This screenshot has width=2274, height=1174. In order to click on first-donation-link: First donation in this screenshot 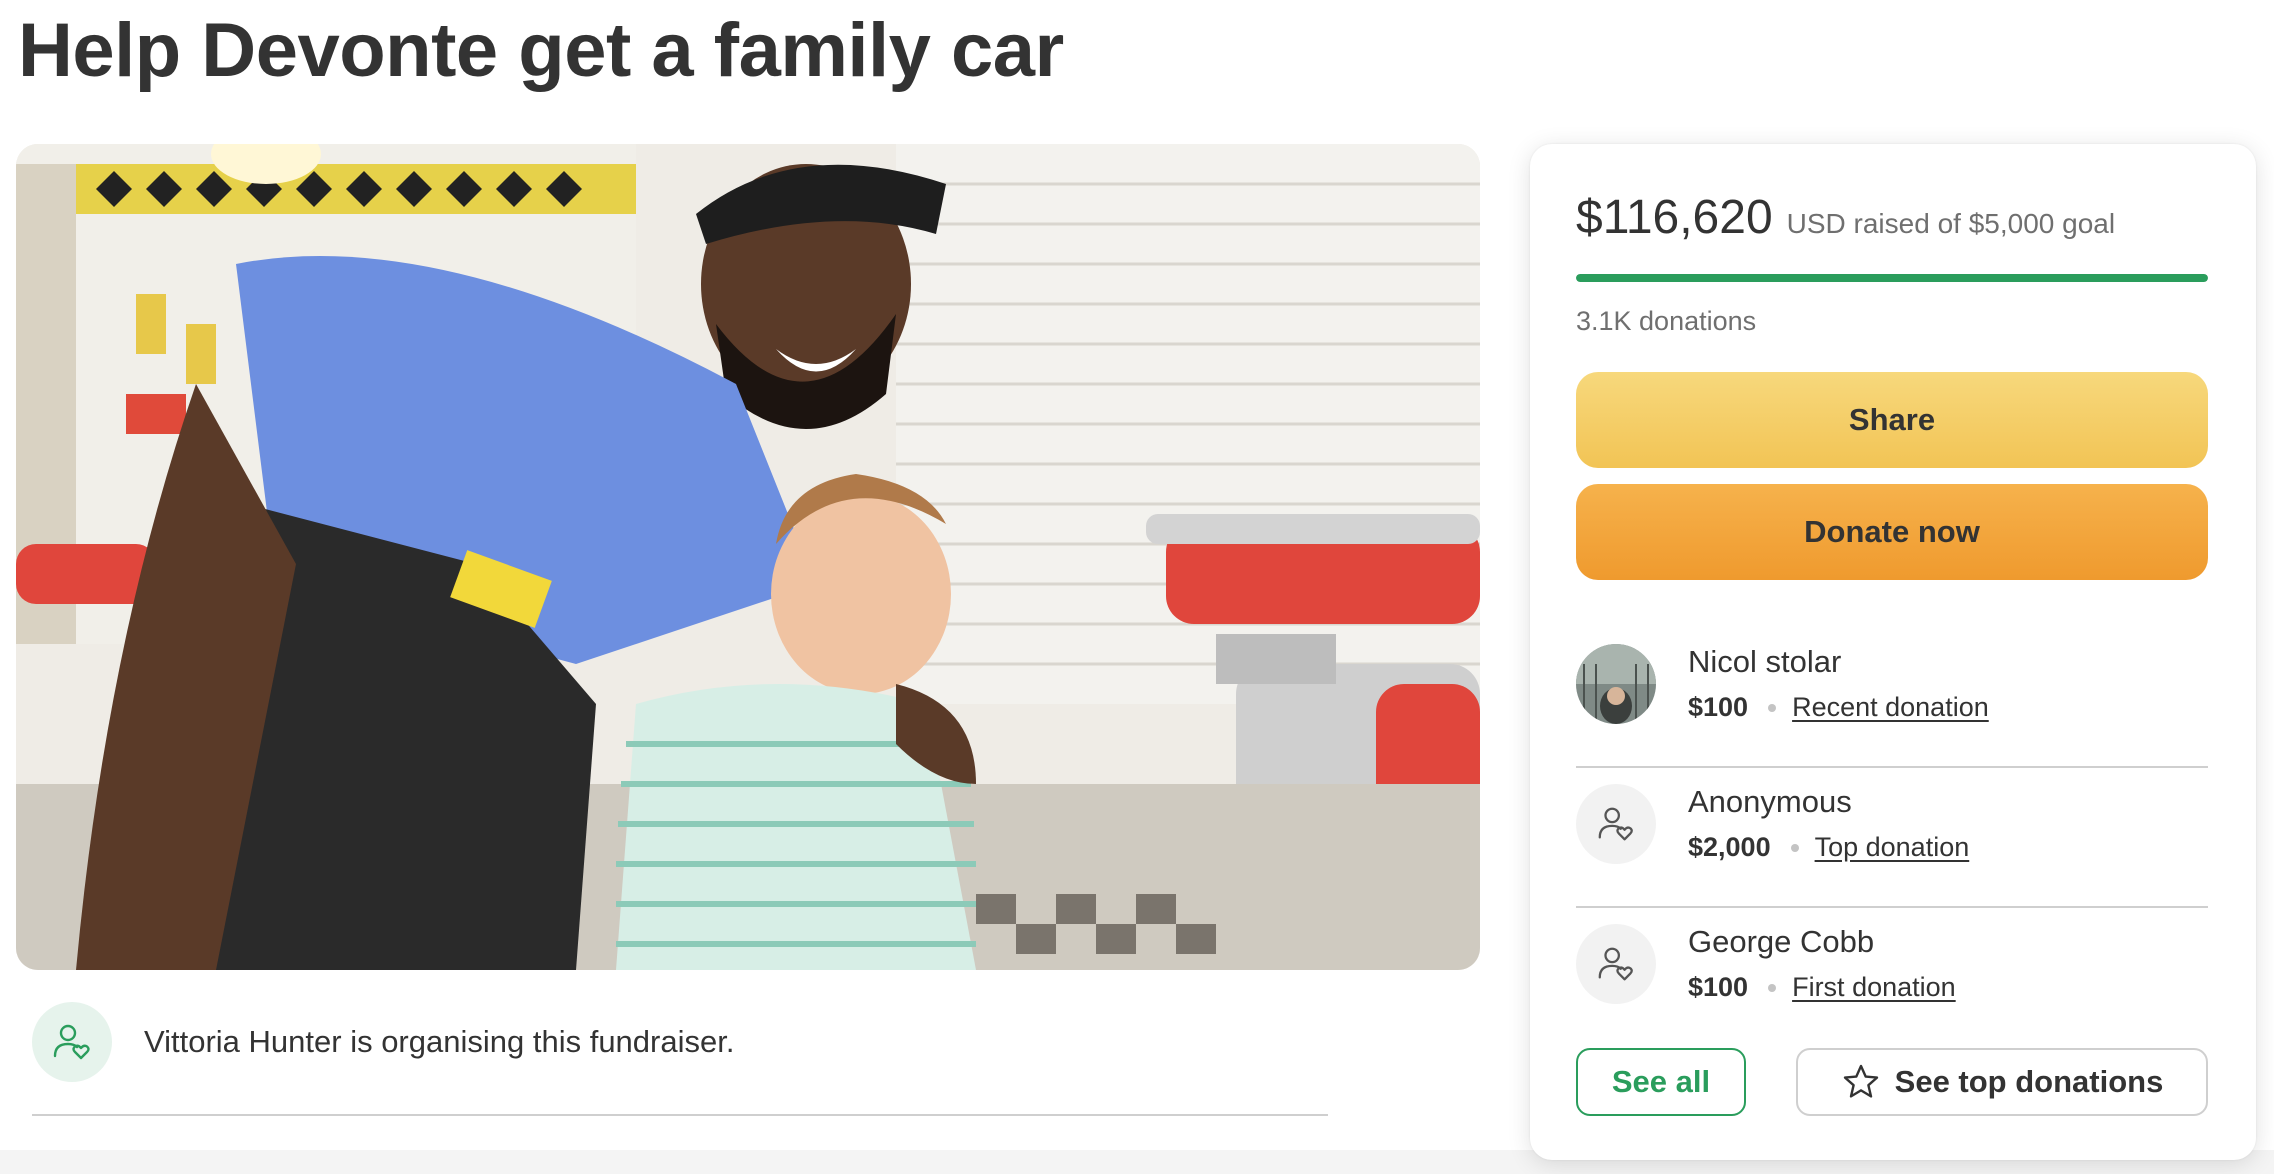, I will do `click(1874, 987)`.